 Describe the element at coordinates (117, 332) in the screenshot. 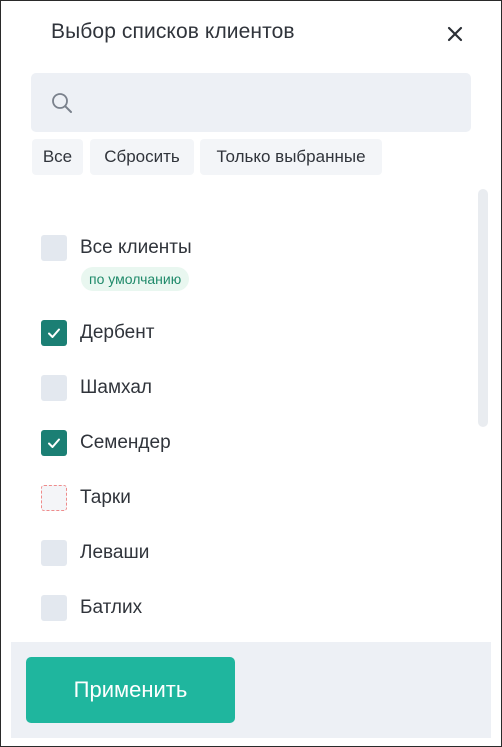

I see `list-item-label: Дербент` at that location.